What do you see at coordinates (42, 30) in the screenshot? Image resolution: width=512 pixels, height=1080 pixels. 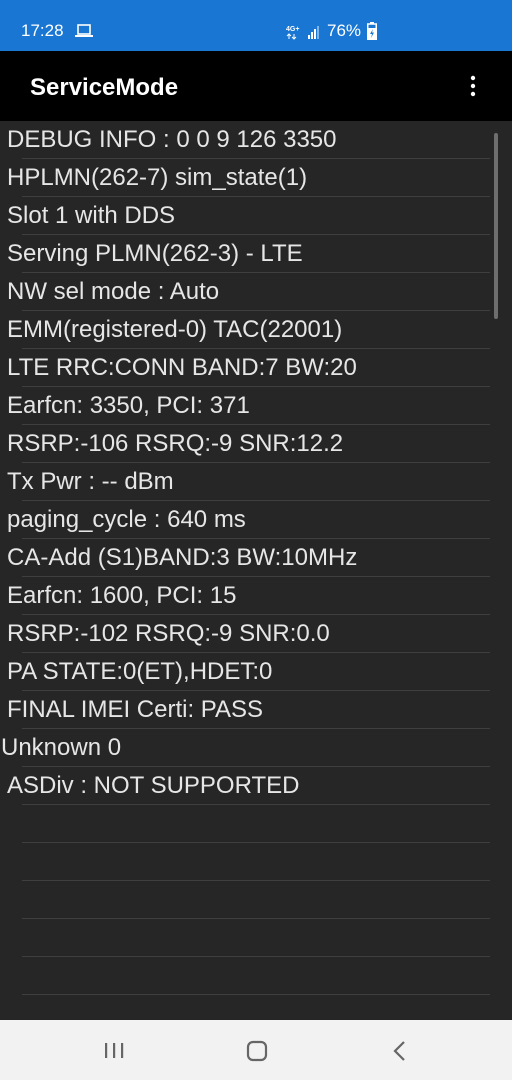 I see `status-time: 17:28` at bounding box center [42, 30].